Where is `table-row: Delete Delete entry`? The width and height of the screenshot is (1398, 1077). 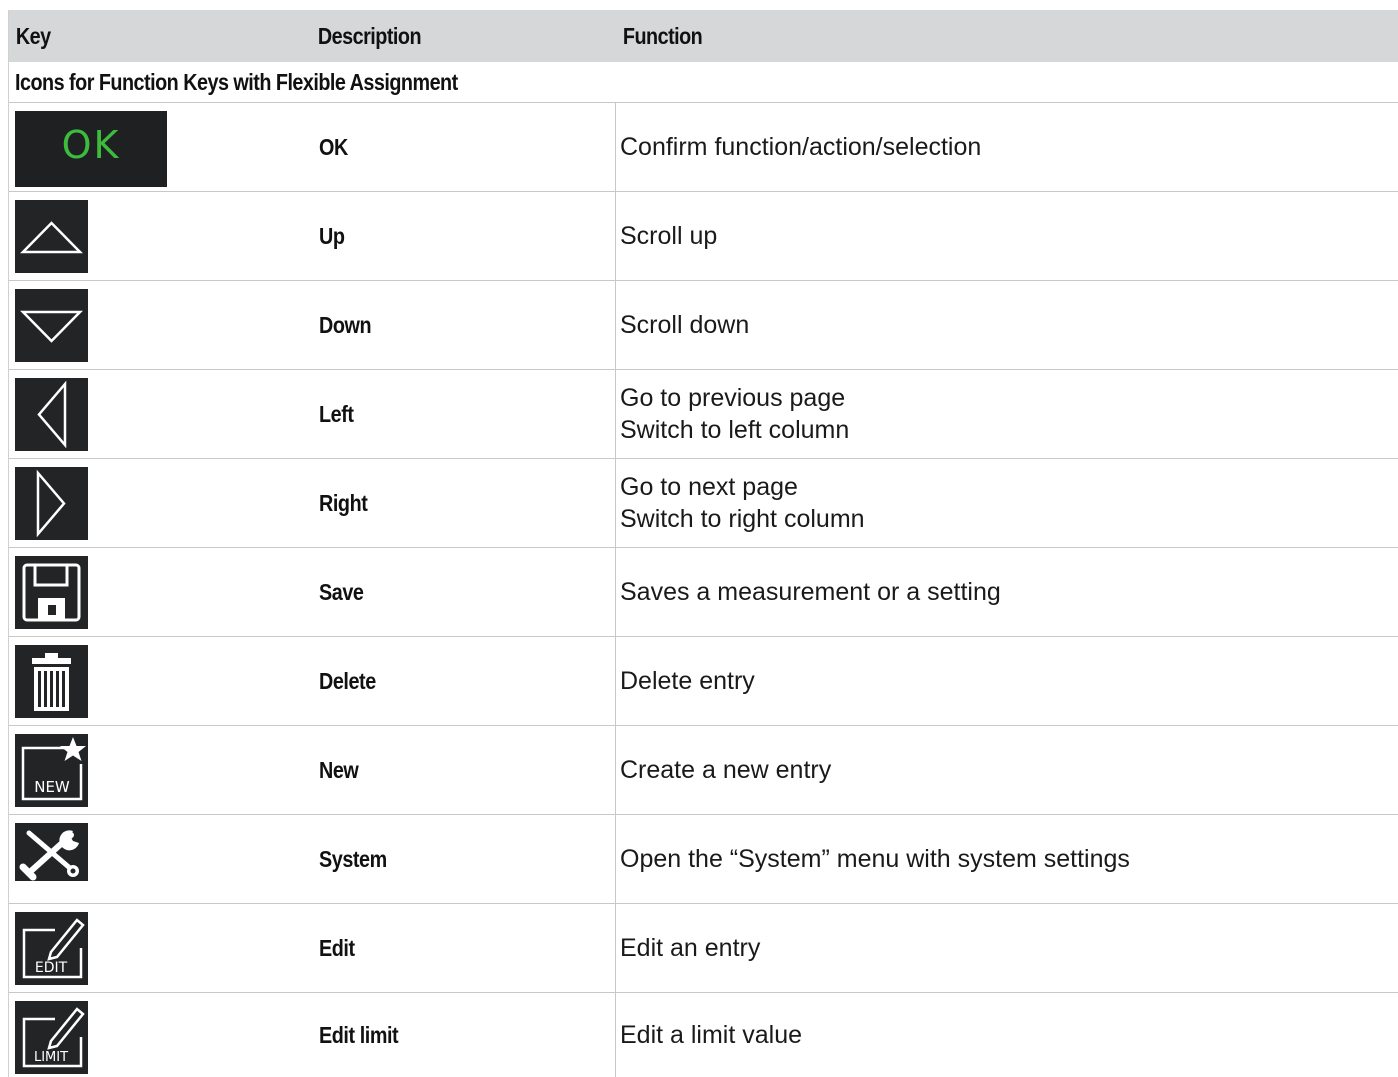 table-row: Delete Delete entry is located at coordinates (703, 681).